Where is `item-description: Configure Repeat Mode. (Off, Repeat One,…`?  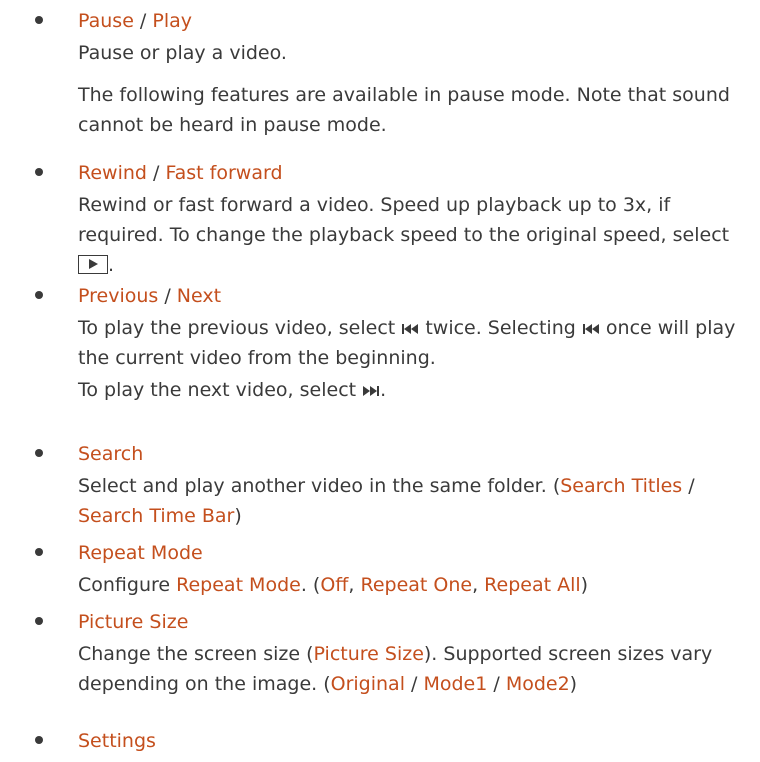 item-description: Configure Repeat Mode. (Off, Repeat One,… is located at coordinates (408, 585).